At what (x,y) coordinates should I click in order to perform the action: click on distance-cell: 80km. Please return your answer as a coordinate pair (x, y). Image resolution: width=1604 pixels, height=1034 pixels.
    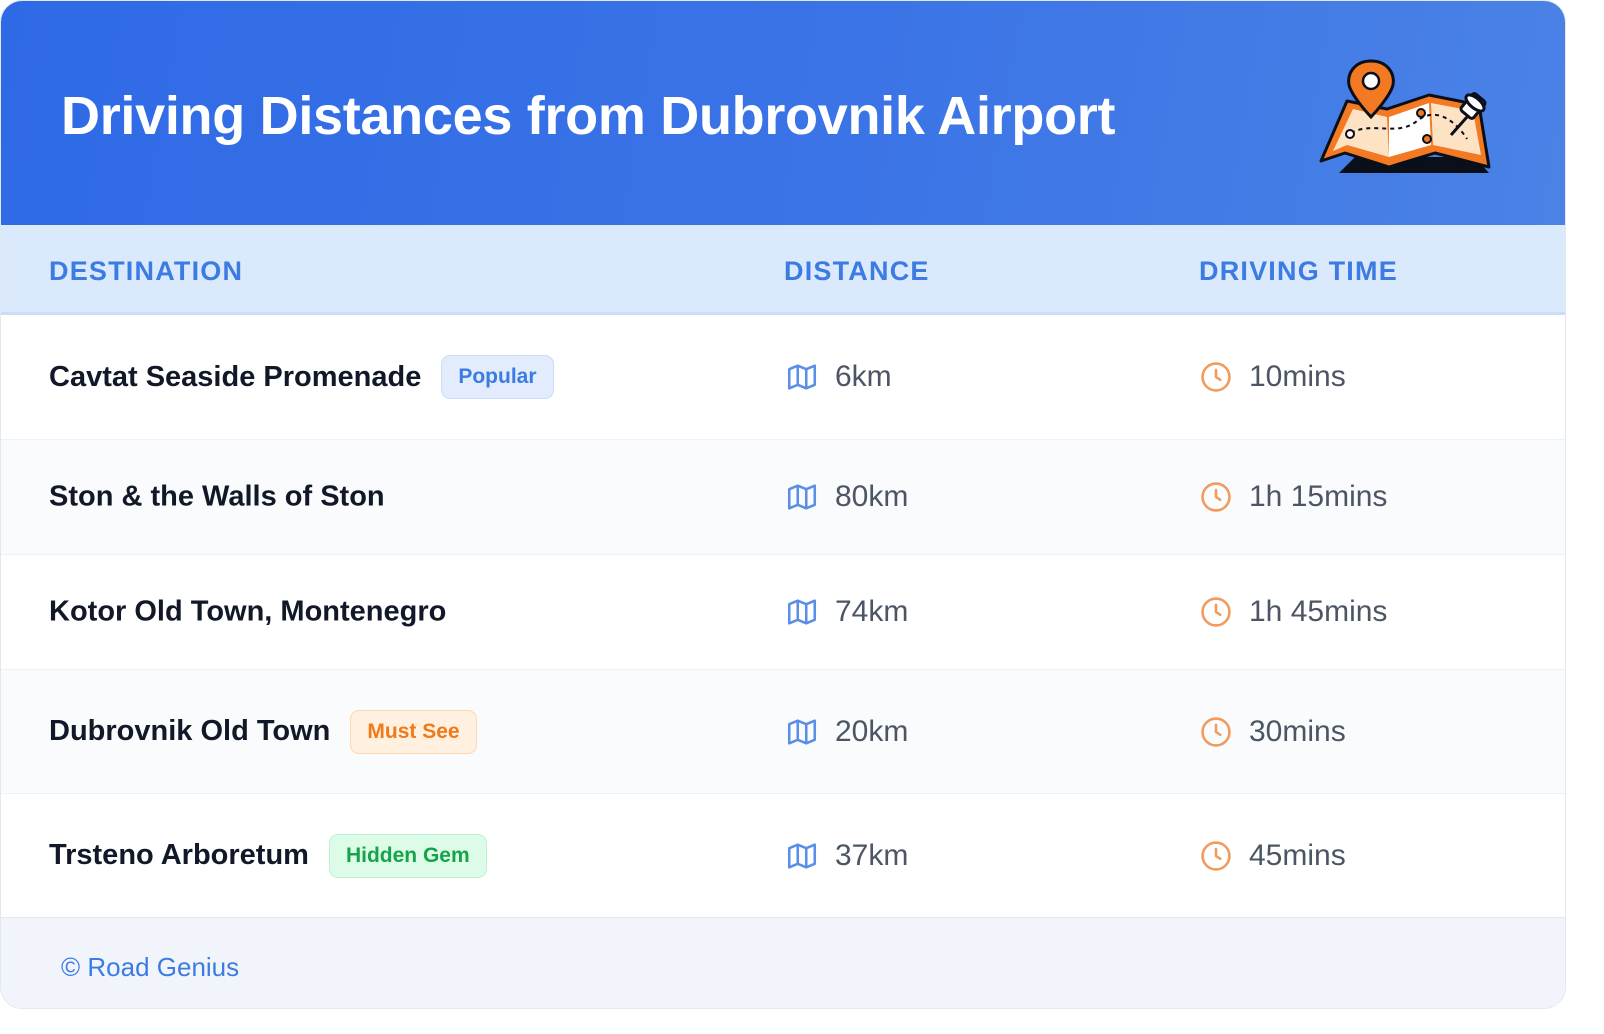
    Looking at the image, I should click on (846, 497).